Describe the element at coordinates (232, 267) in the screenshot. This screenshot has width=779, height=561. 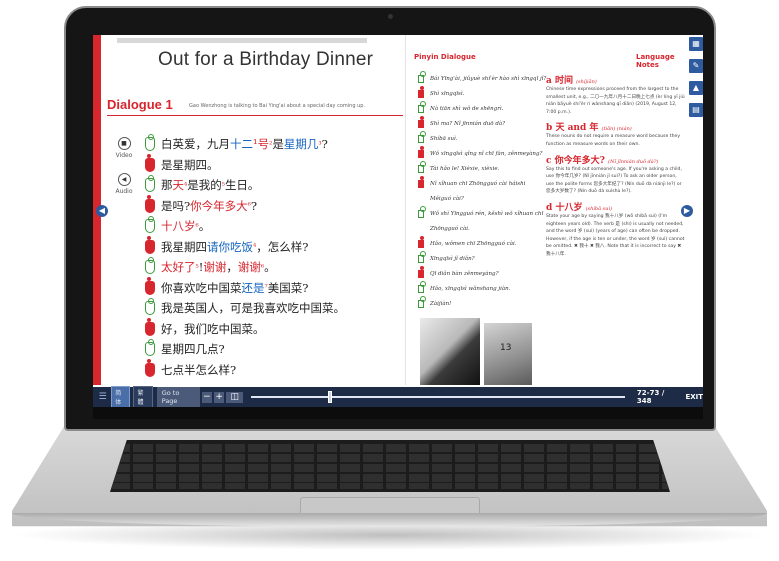
I see `dialogue-text: ，` at that location.